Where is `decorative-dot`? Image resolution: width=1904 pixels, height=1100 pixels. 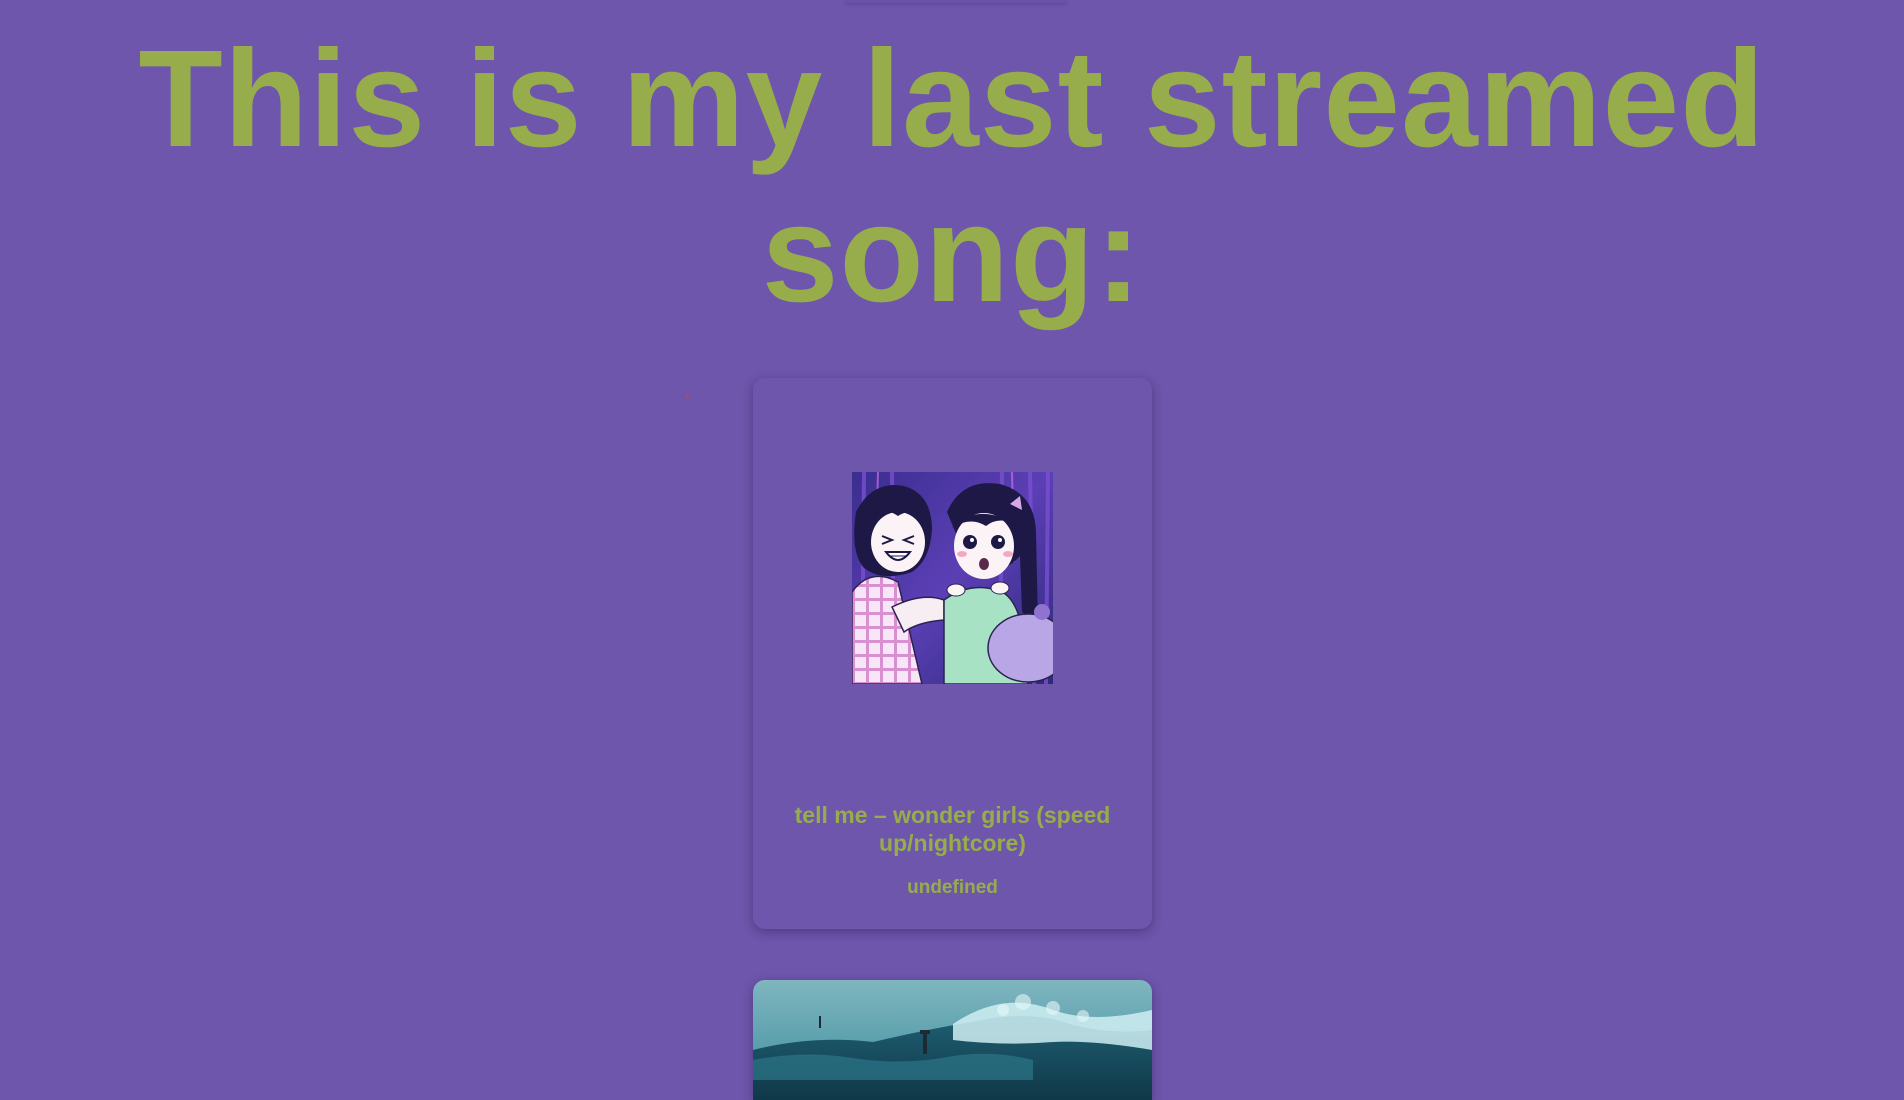 decorative-dot is located at coordinates (687, 396).